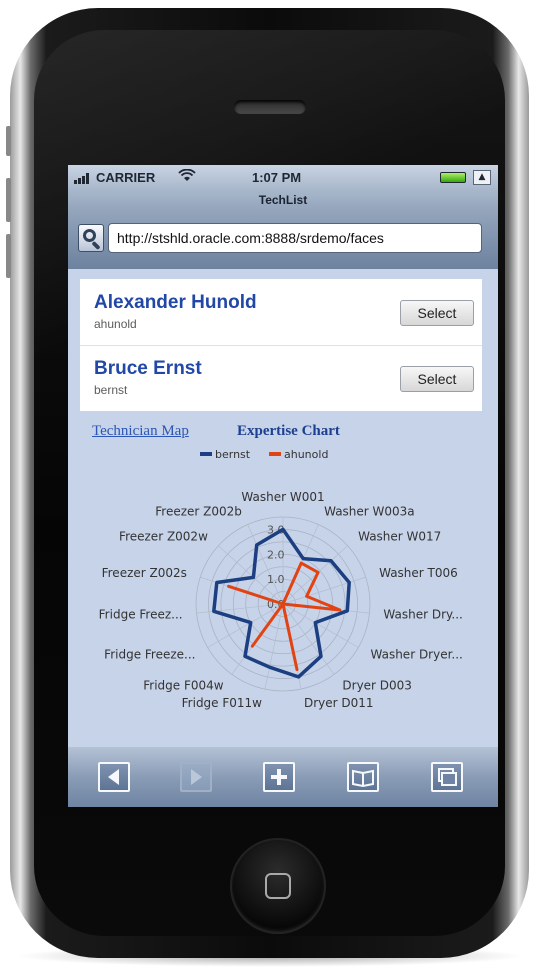 The width and height of the screenshot is (539, 975). I want to click on category-label: Fridge F011w, so click(222, 703).